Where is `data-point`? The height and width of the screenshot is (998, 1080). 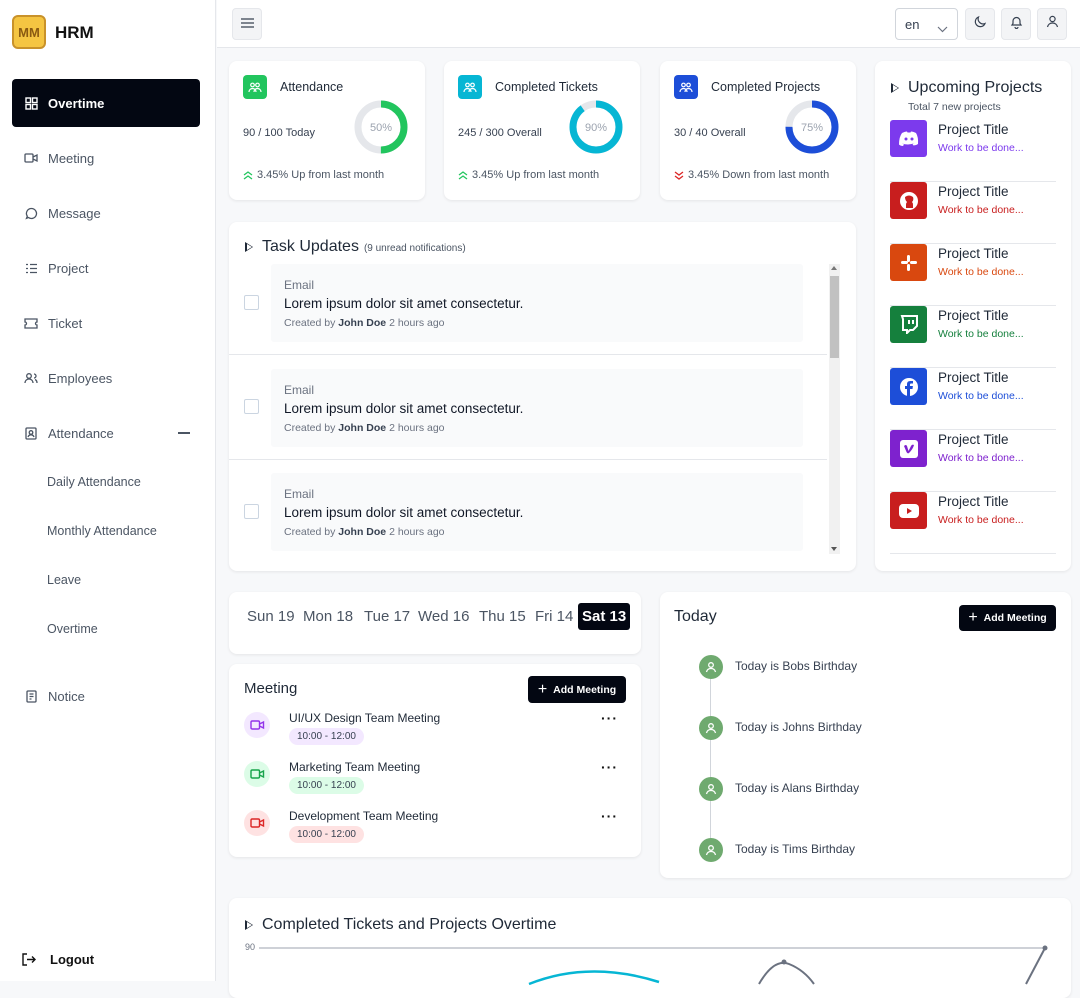 data-point is located at coordinates (784, 962).